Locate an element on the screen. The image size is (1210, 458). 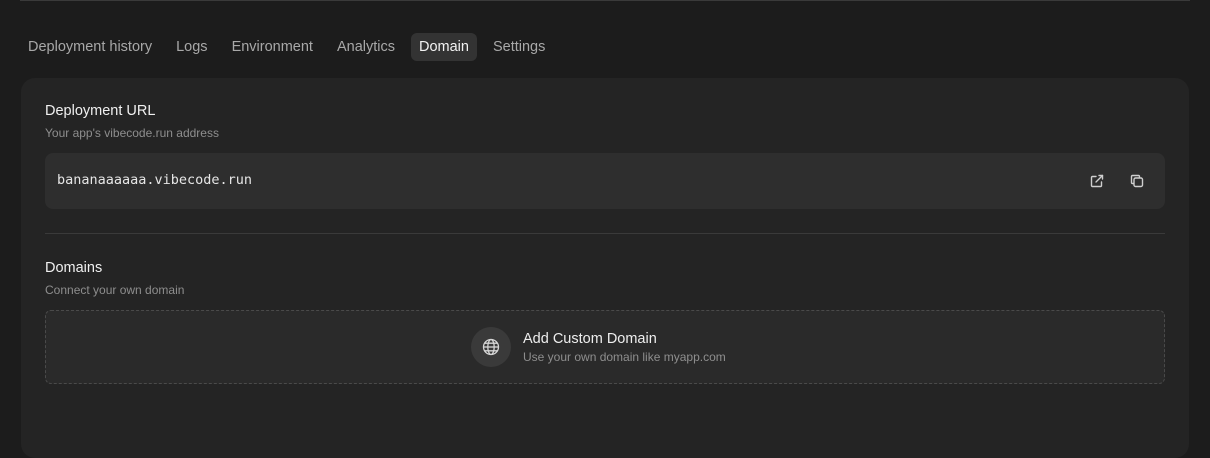
tab-environment: Environment is located at coordinates (272, 47).